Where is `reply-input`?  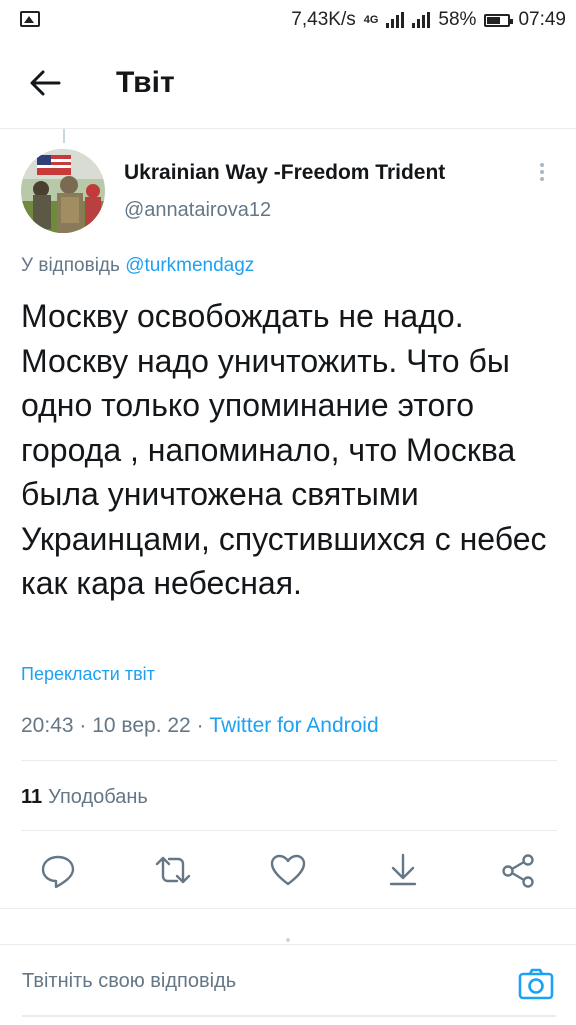
reply-input is located at coordinates (257, 981).